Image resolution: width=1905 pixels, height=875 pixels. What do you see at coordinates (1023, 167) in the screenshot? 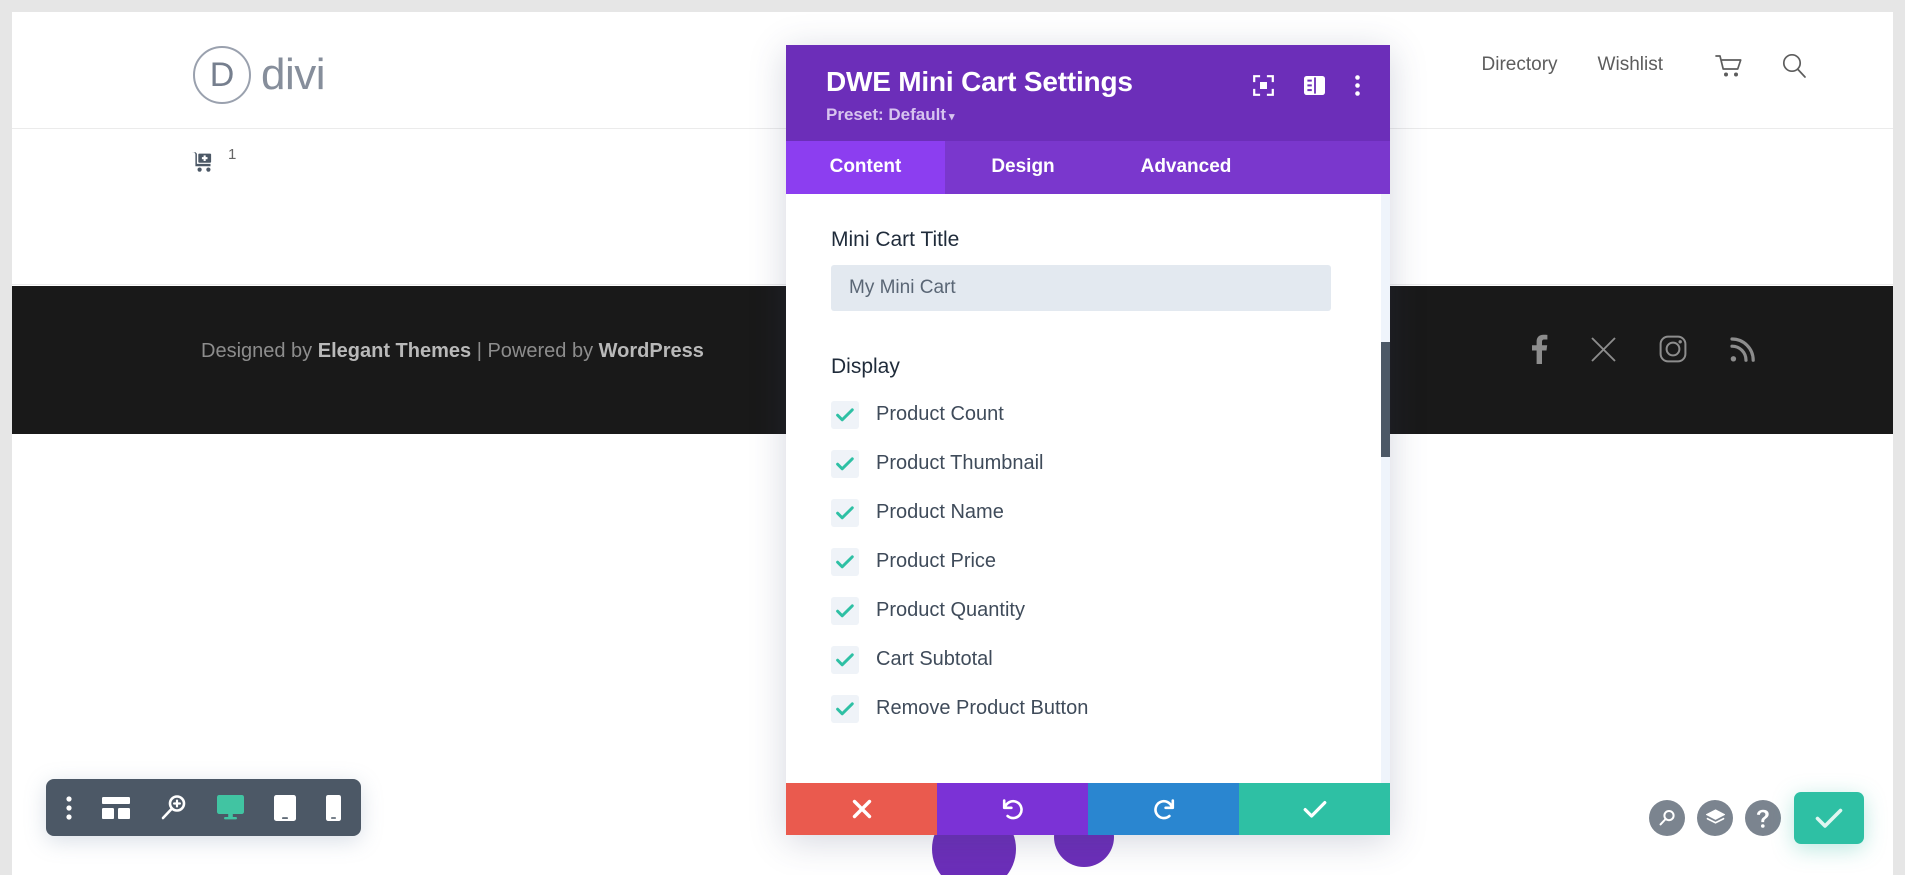
I see `tab-design: Design` at bounding box center [1023, 167].